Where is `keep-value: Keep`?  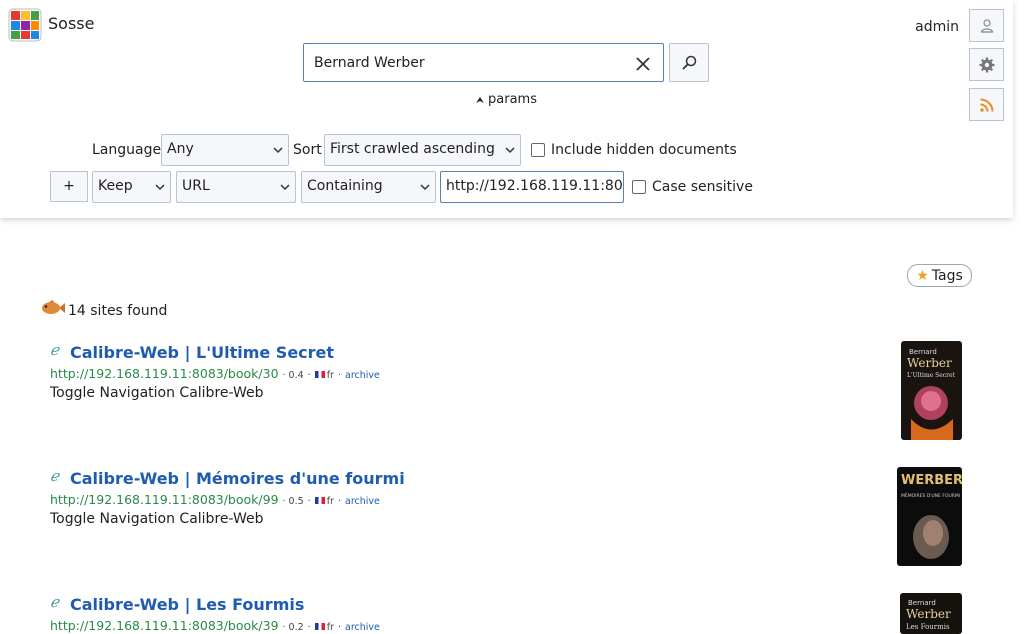
keep-value: Keep is located at coordinates (115, 186).